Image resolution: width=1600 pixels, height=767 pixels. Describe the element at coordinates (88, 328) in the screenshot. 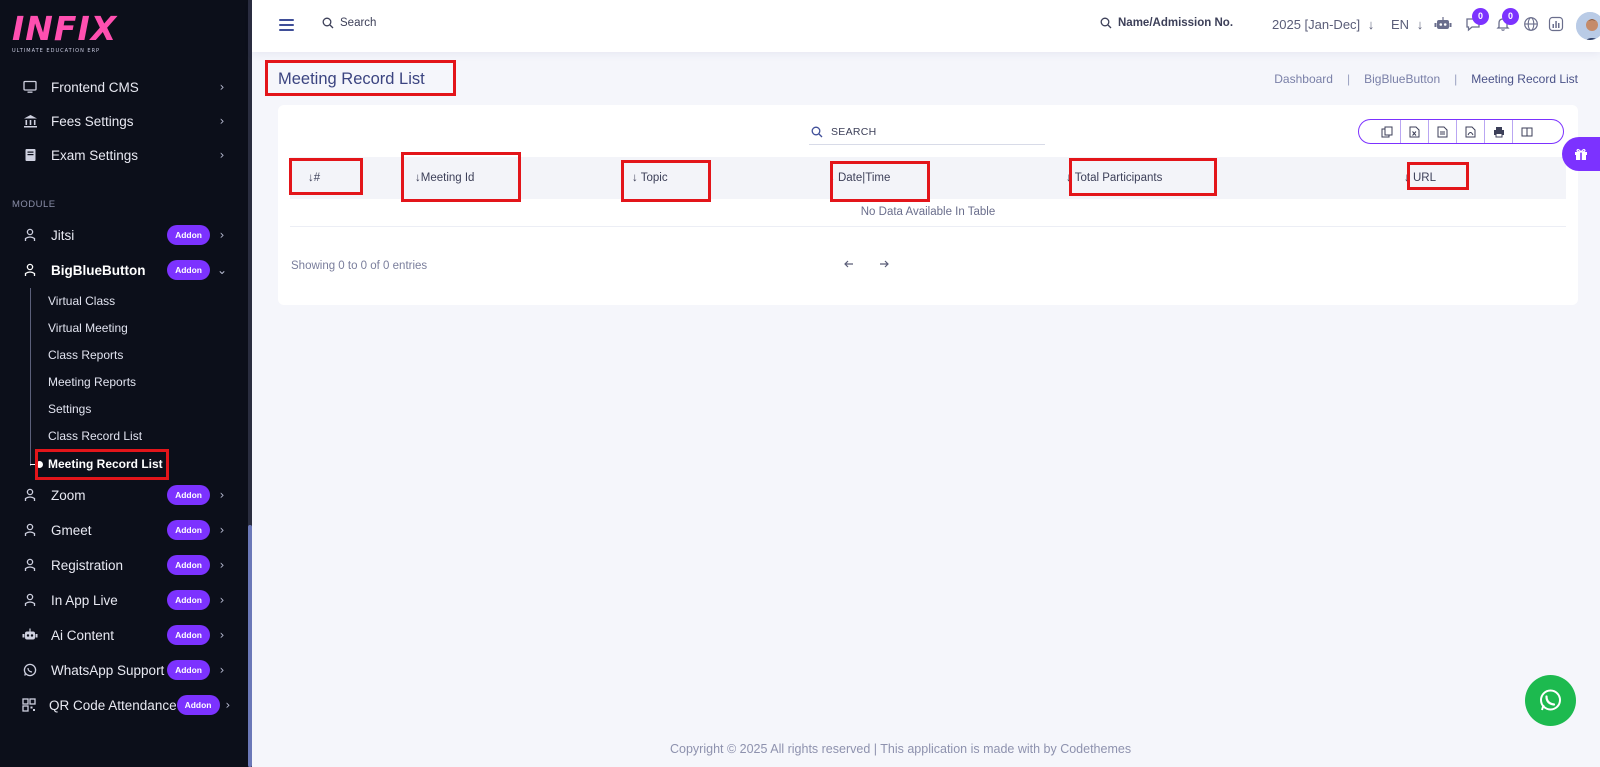

I see `submenu-item-virtual-meeting: Virtual Meeting` at that location.